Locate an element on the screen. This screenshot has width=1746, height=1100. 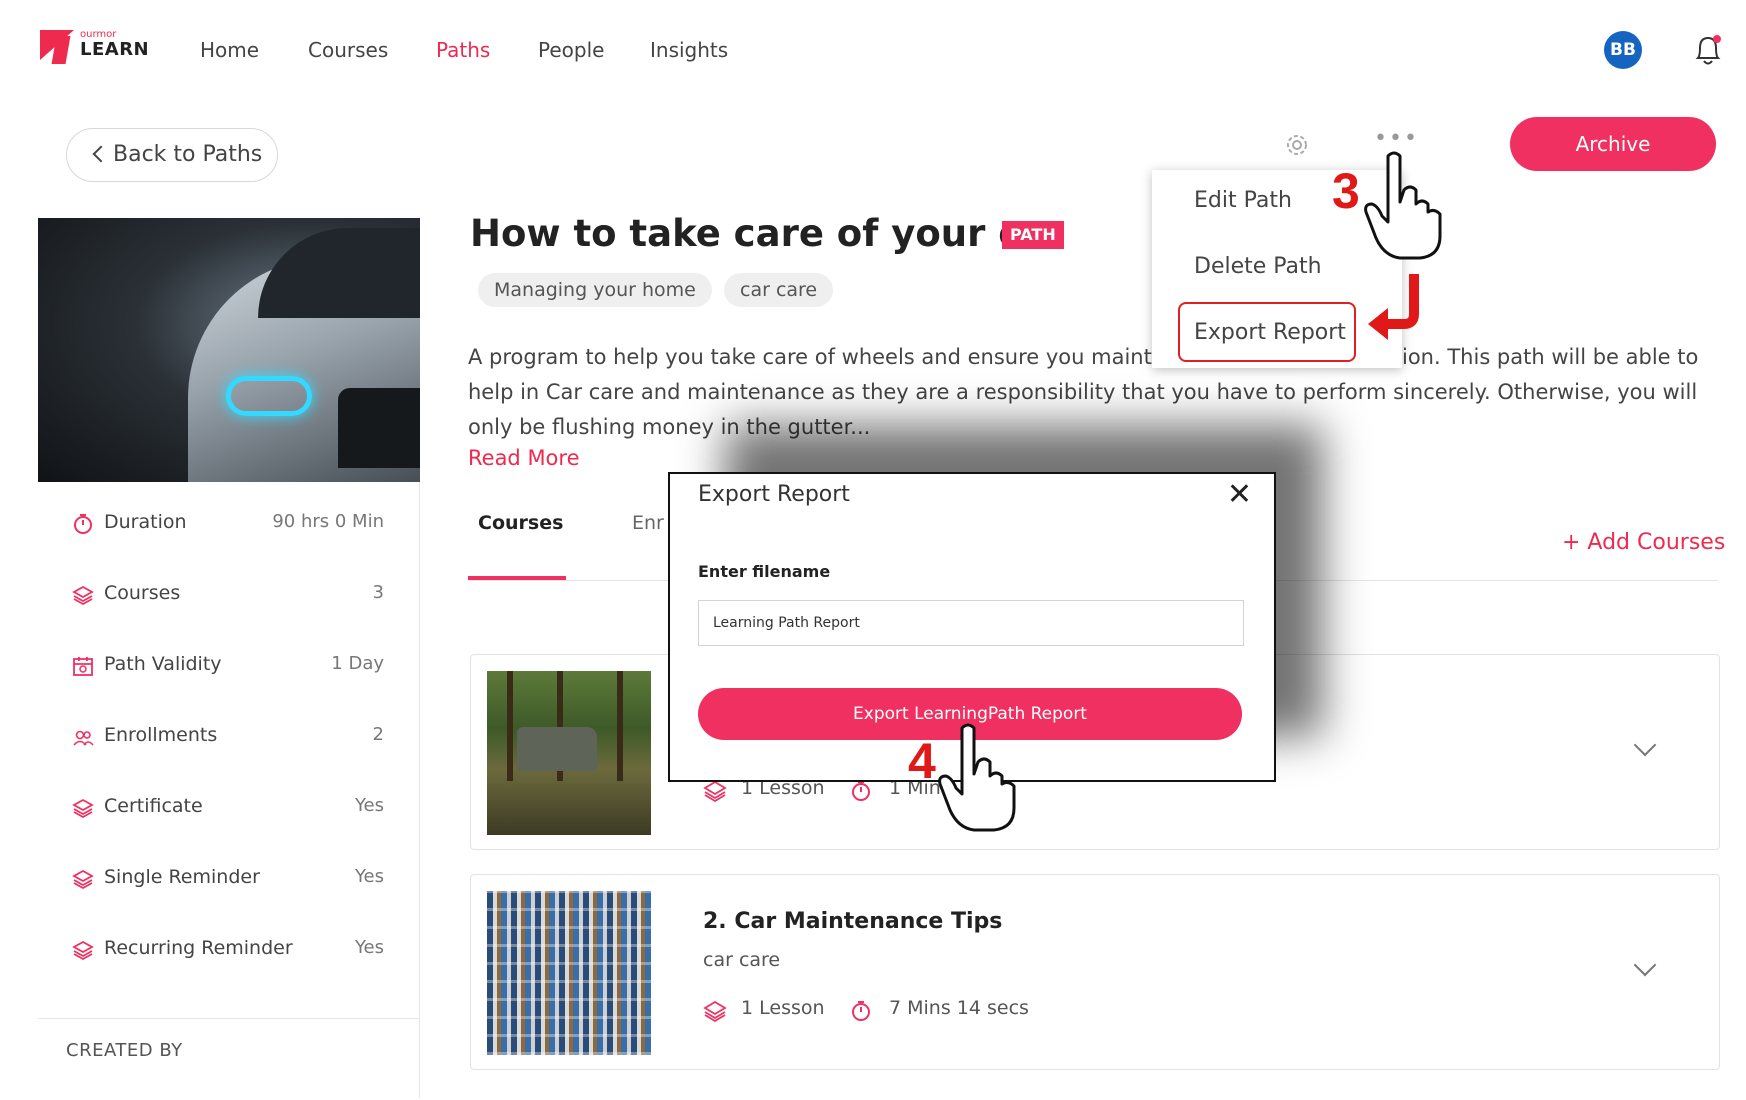
add-courses-link: + Add Courses is located at coordinates (1643, 542).